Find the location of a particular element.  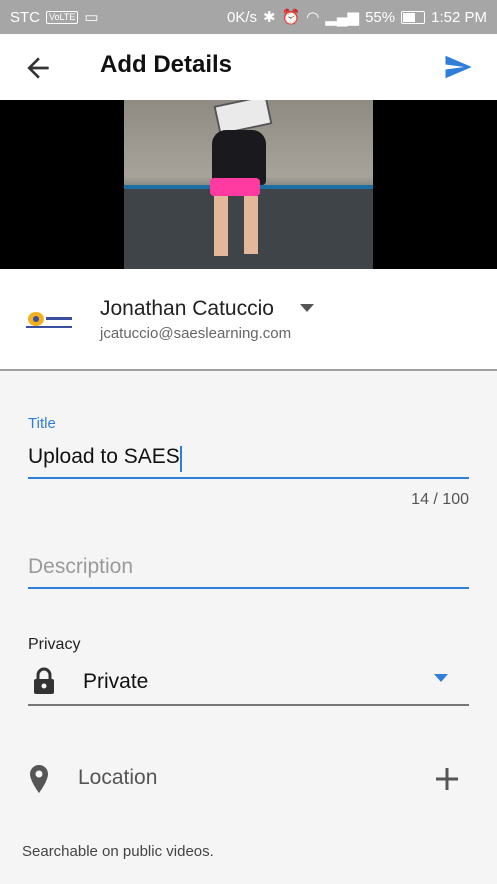

page-title: Add Details is located at coordinates (166, 64).